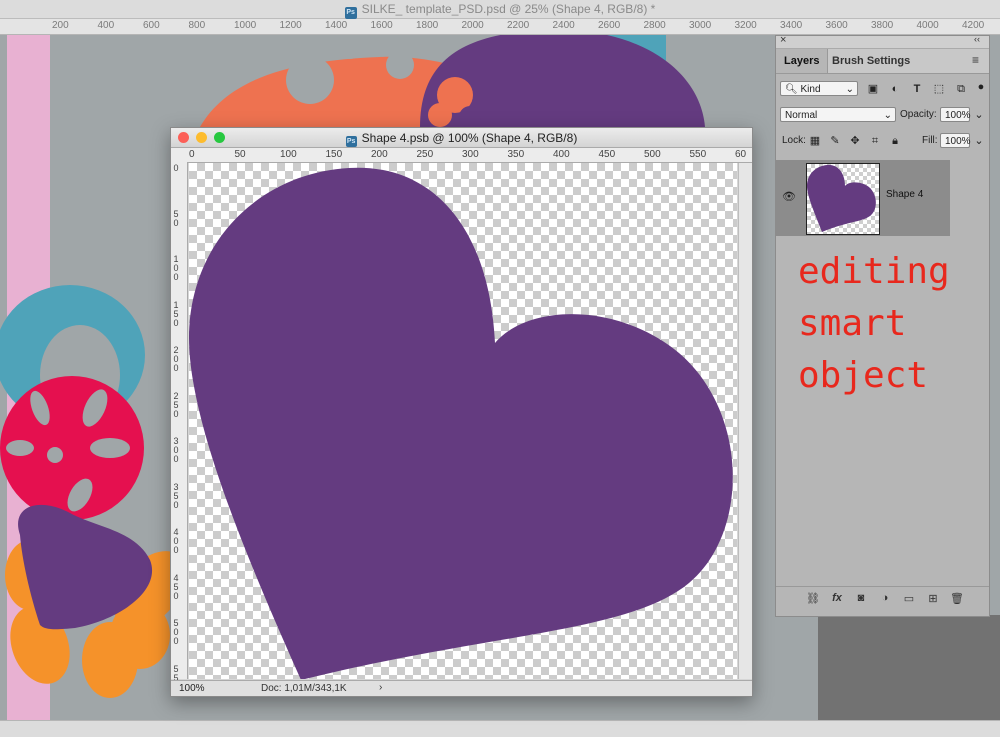 This screenshot has height=737, width=1000. What do you see at coordinates (977, 39) in the screenshot?
I see `collapse-panel-icon: ‹‹` at bounding box center [977, 39].